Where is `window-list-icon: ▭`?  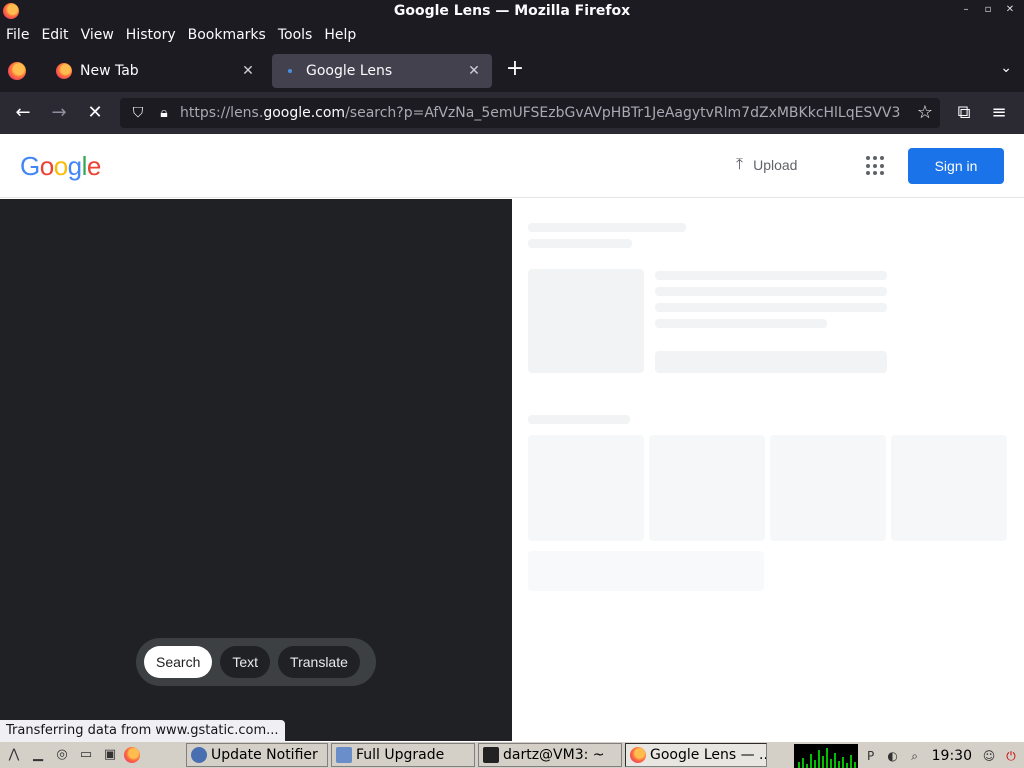
window-list-icon: ▭ is located at coordinates (86, 755).